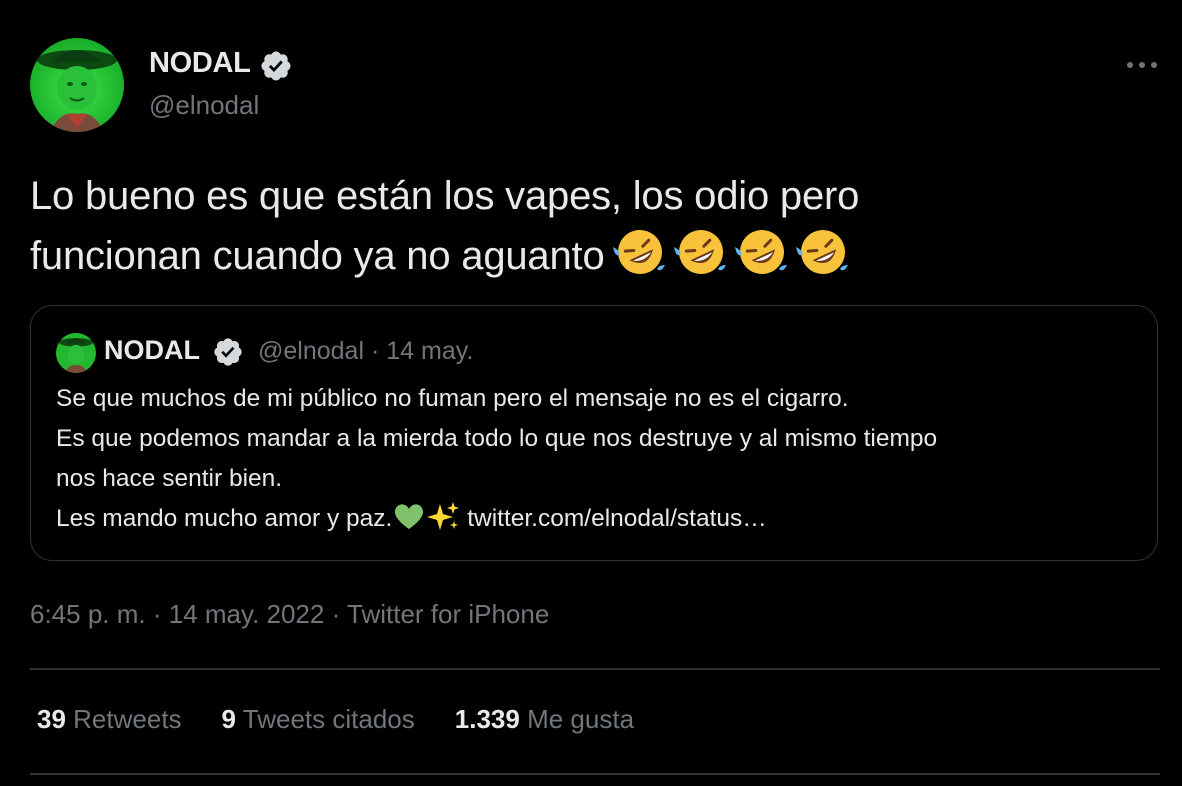 Image resolution: width=1182 pixels, height=786 pixels. Describe the element at coordinates (204, 105) in the screenshot. I see `author-handle: @elnodal` at that location.